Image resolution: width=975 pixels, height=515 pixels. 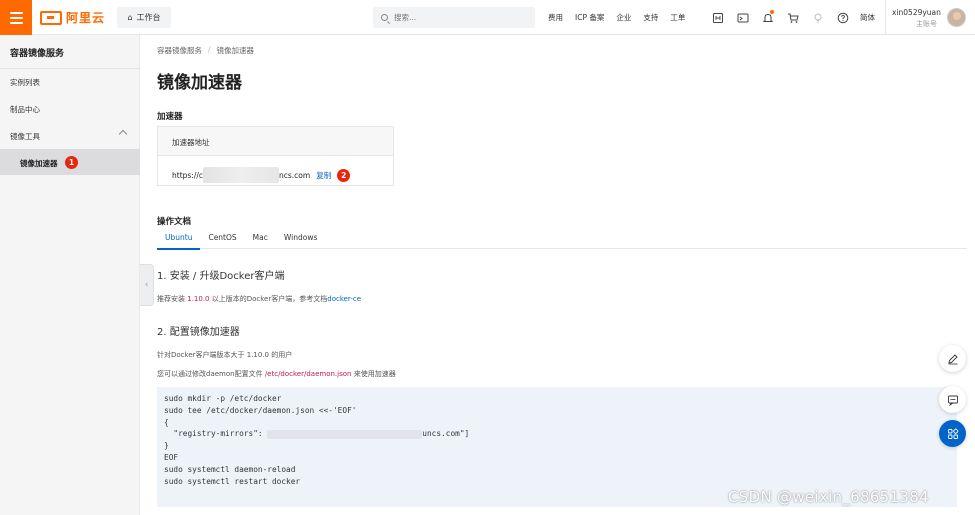 What do you see at coordinates (25, 82) in the screenshot?
I see `sidebar-item-instances: 实例列表` at bounding box center [25, 82].